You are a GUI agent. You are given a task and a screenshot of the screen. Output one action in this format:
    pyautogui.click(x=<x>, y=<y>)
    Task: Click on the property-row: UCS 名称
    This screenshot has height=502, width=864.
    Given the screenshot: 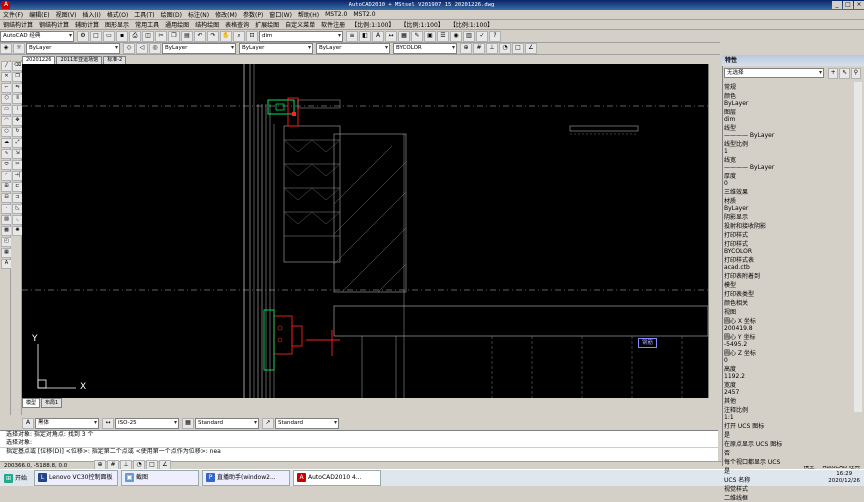 What is the action you would take?
    pyautogui.click(x=787, y=479)
    